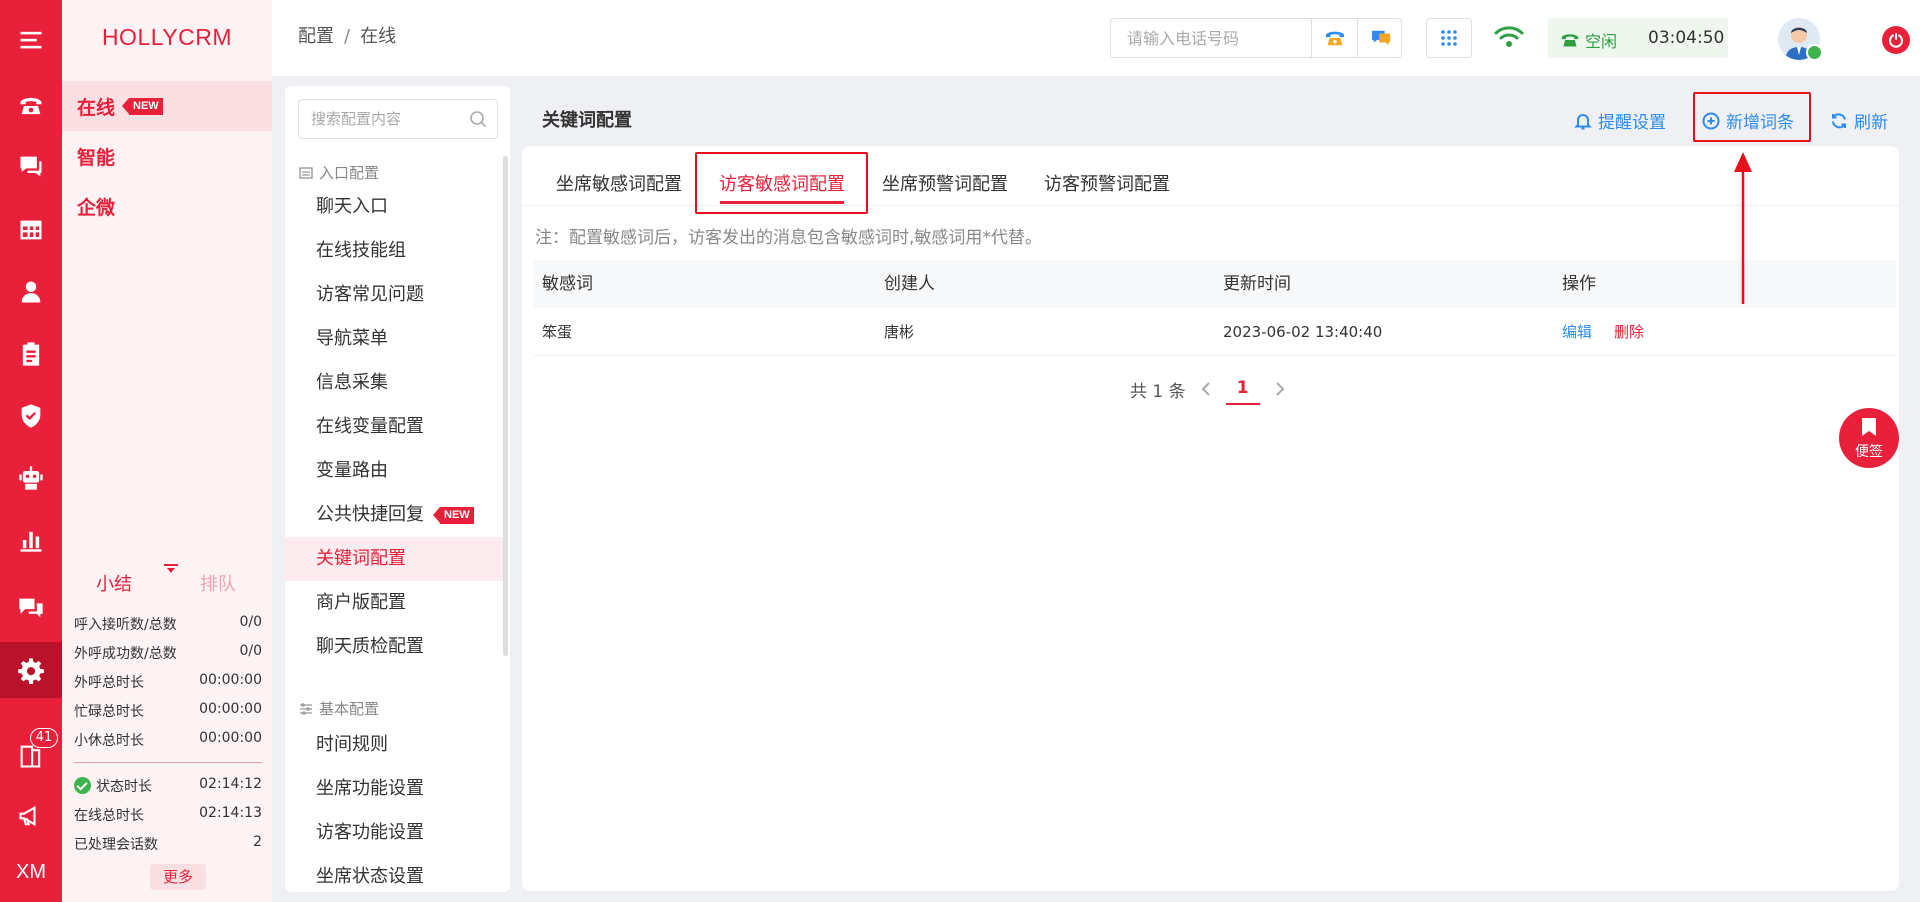 Image resolution: width=1920 pixels, height=902 pixels. What do you see at coordinates (316, 36) in the screenshot?
I see `breadcrumb-item: 配置` at bounding box center [316, 36].